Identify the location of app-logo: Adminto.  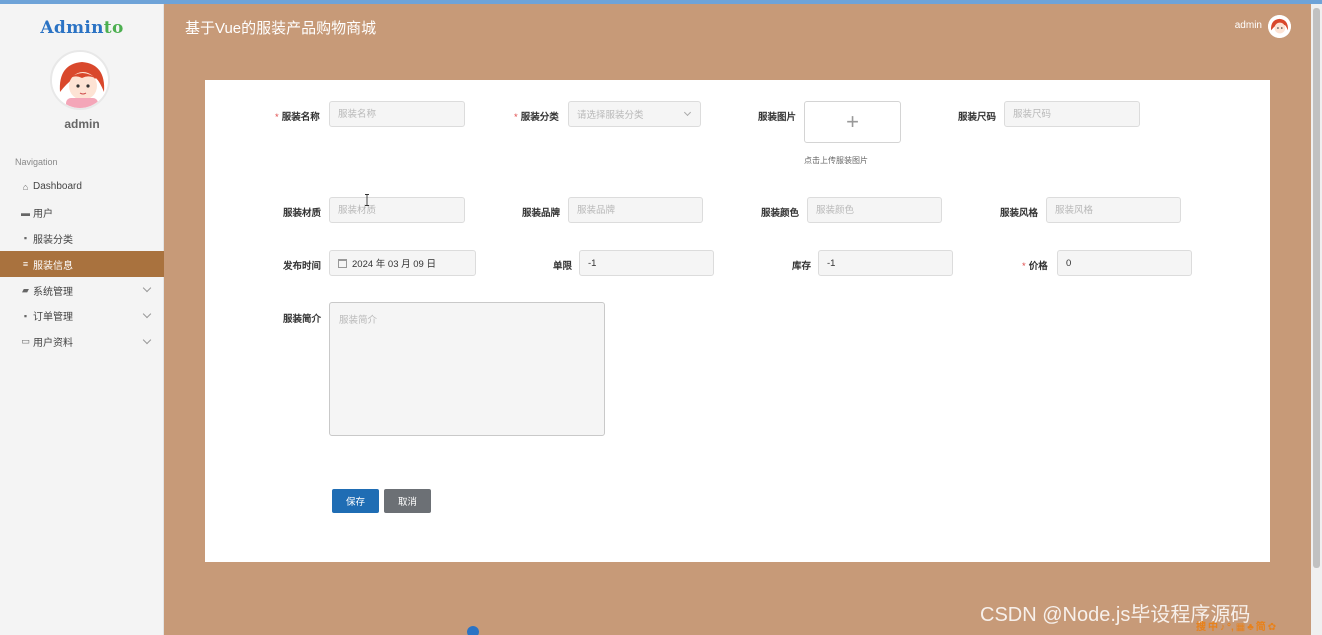
(82, 28).